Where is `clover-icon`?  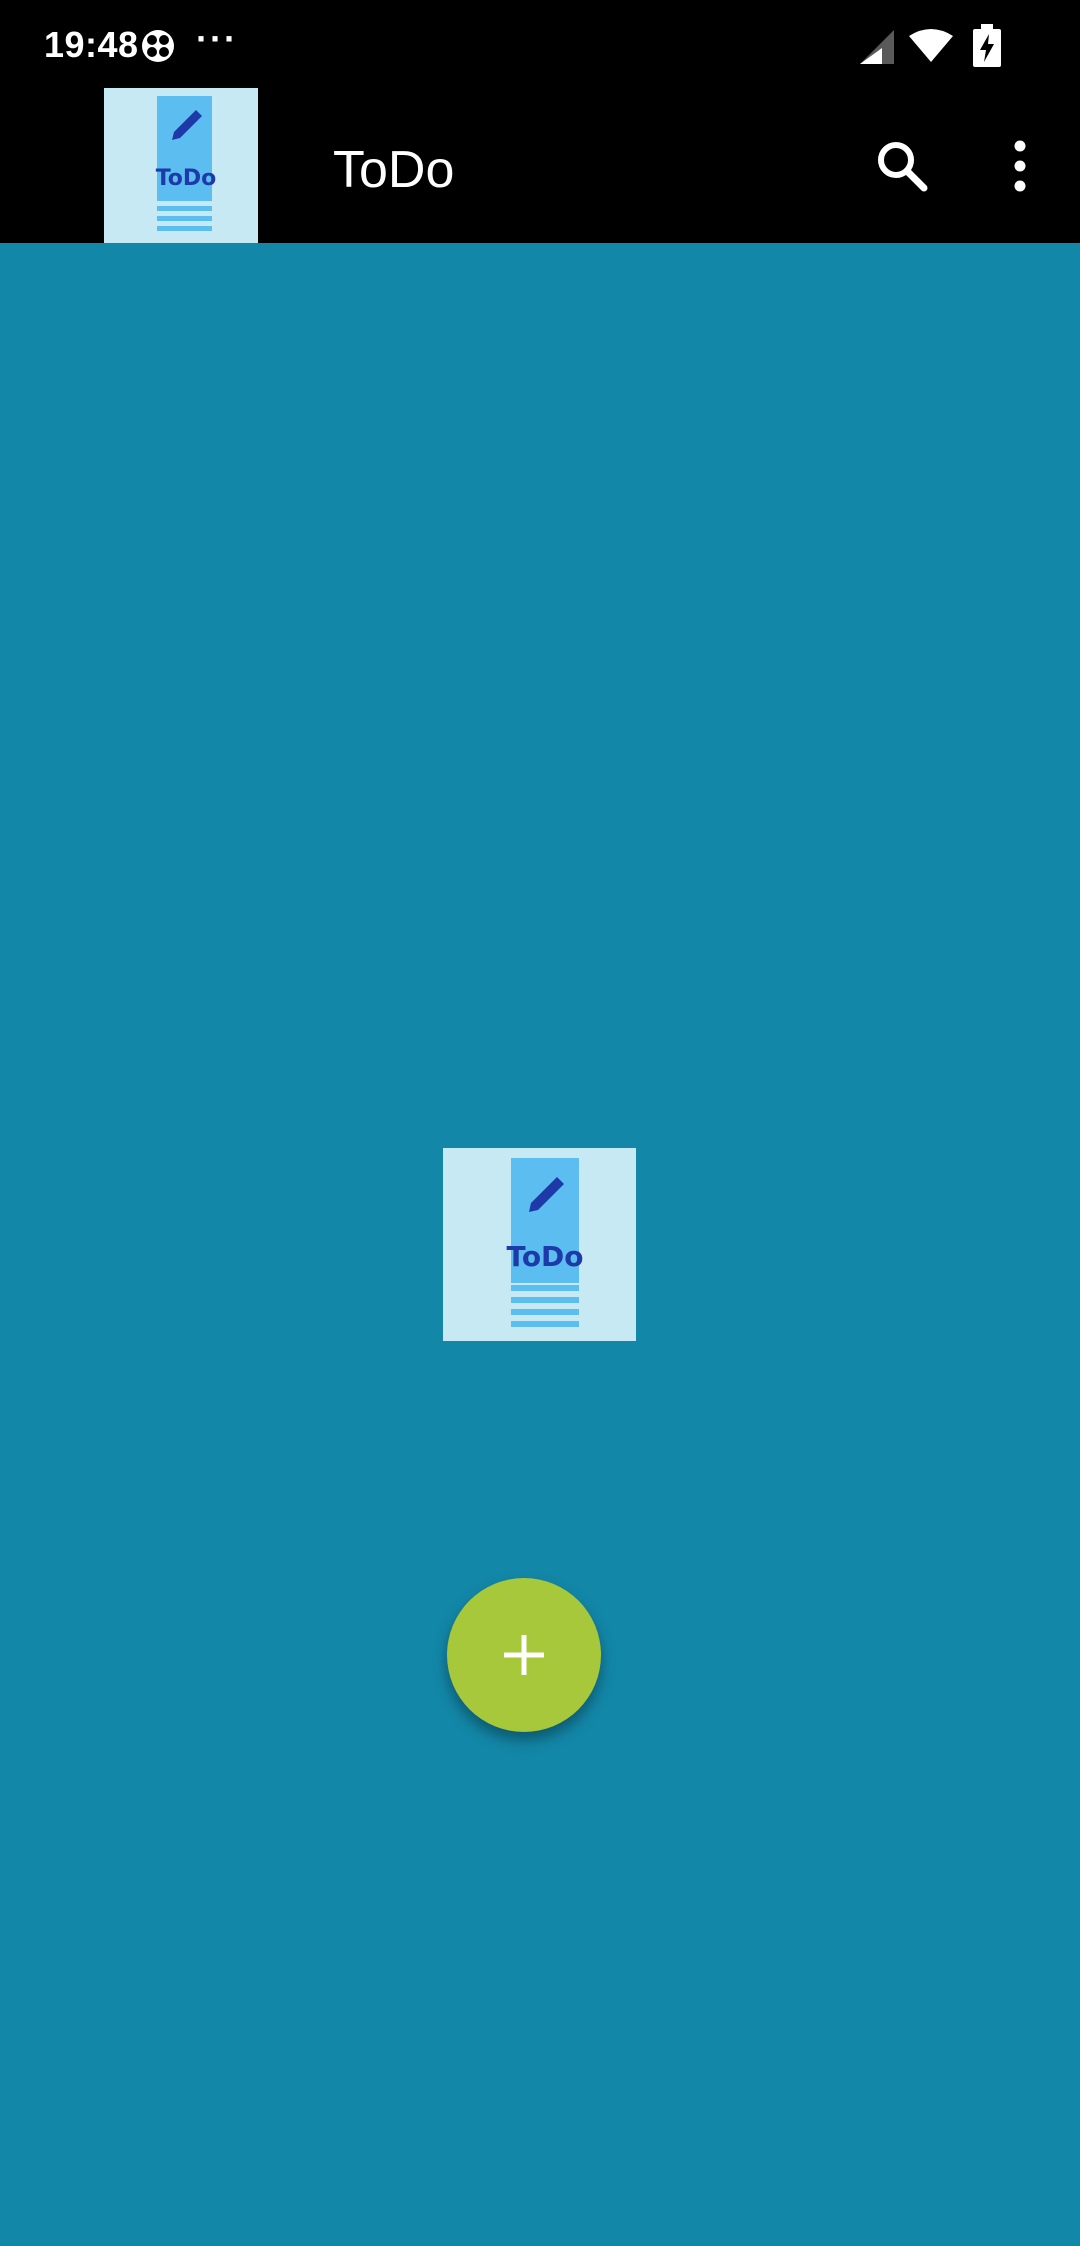
clover-icon is located at coordinates (158, 46).